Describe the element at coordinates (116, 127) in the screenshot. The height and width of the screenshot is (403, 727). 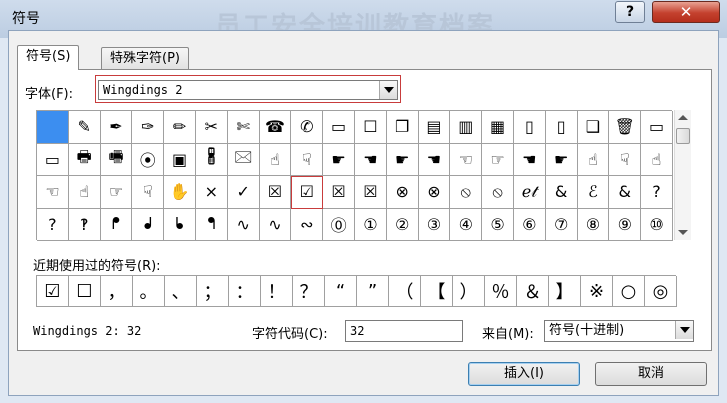
I see `symbol-cell: ✒` at that location.